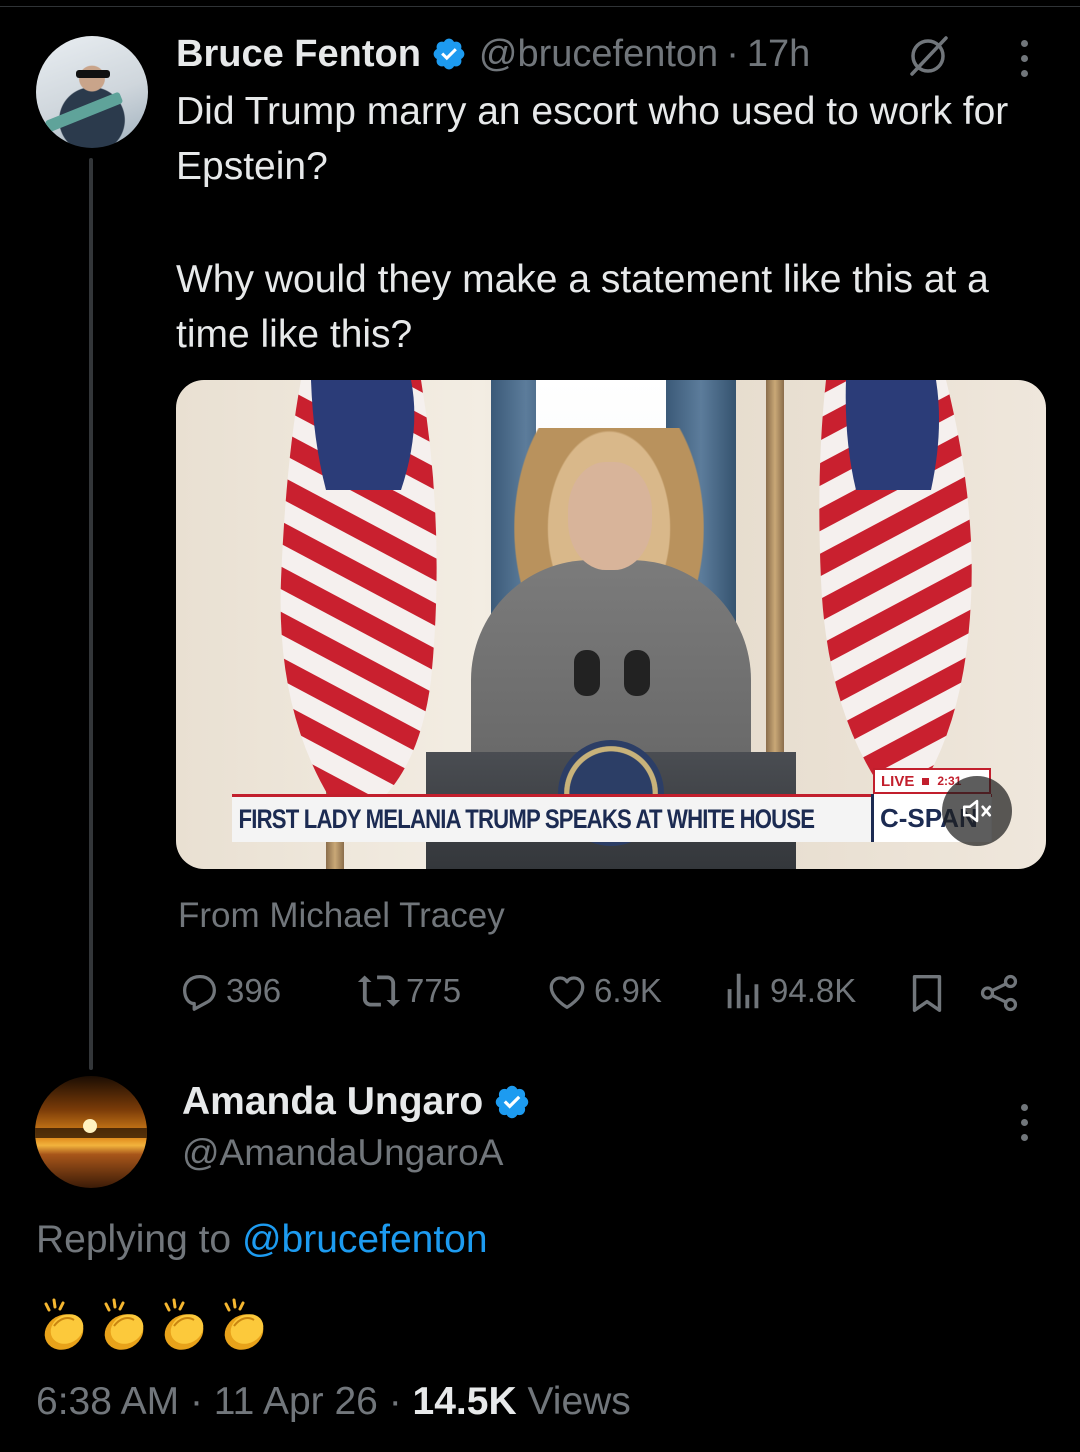 The width and height of the screenshot is (1080, 1452). I want to click on speaker-muted-icon, so click(977, 811).